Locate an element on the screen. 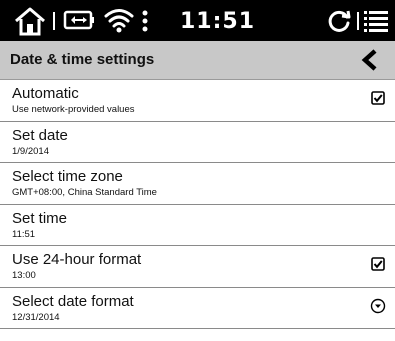  setting-label: Set time is located at coordinates (40, 218).